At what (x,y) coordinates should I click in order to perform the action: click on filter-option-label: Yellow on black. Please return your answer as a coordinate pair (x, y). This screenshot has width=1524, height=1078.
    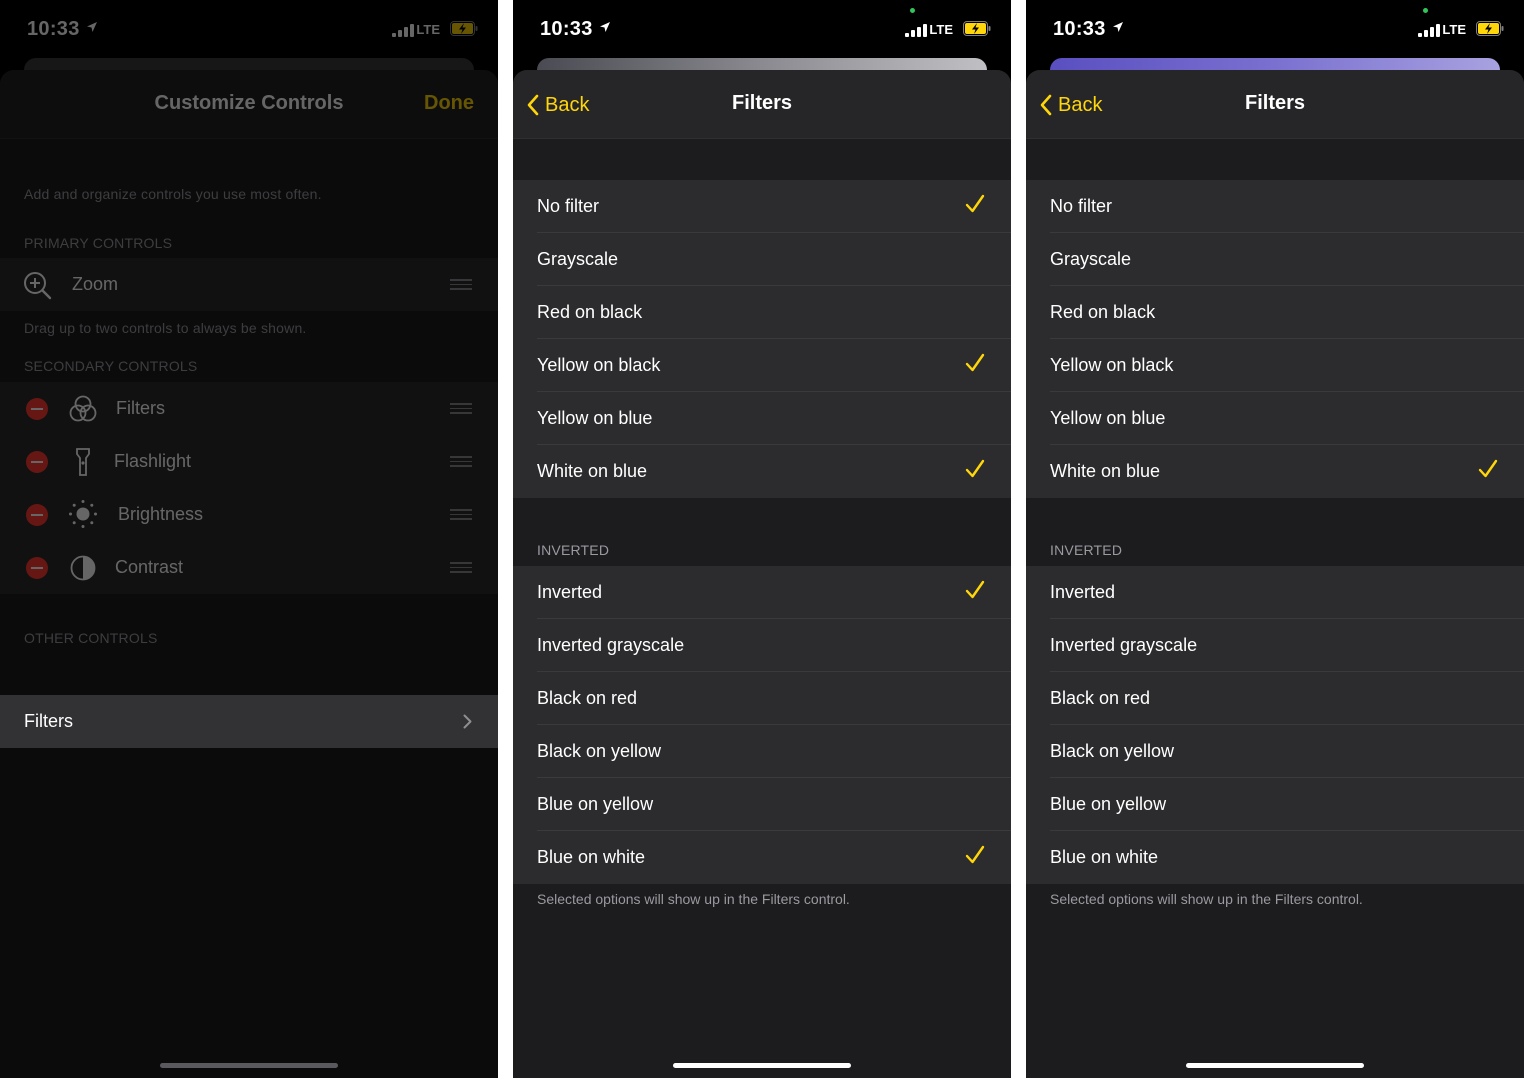
    Looking at the image, I should click on (1112, 365).